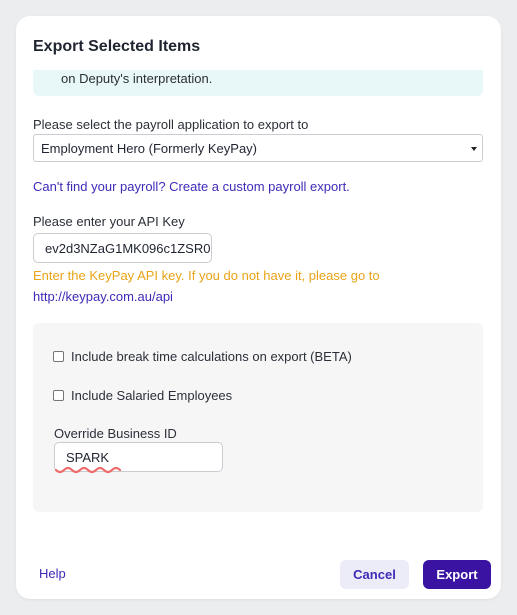  Describe the element at coordinates (52, 573) in the screenshot. I see `help-link: Help` at that location.